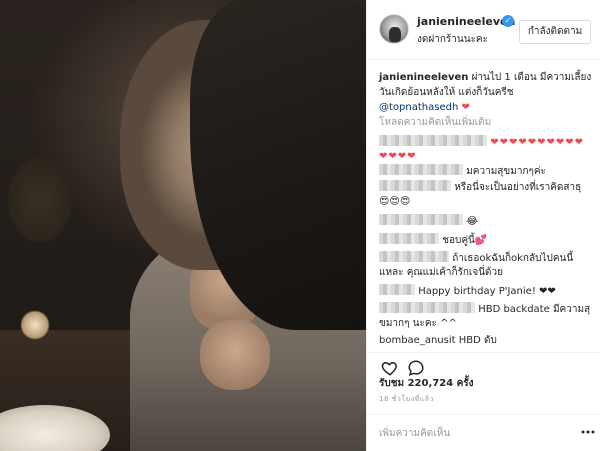  Describe the element at coordinates (506, 171) in the screenshot. I see `comment-text: มความสุขมากๆค่ะ` at that location.